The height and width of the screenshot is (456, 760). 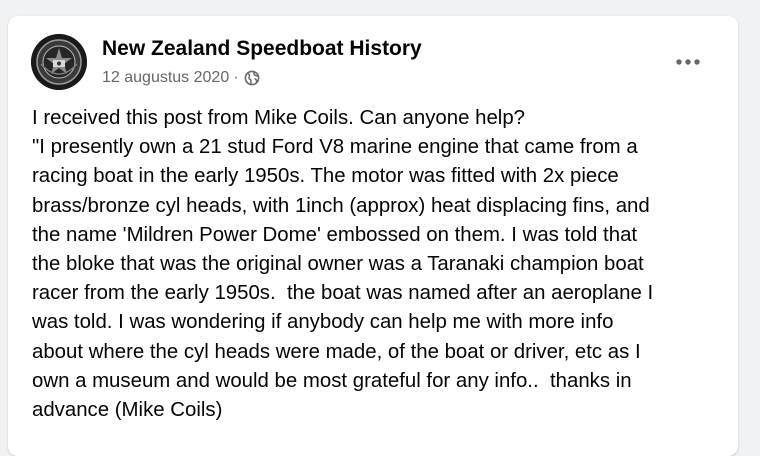 I want to click on post-date-link: 12 augustus 2020, so click(x=165, y=78).